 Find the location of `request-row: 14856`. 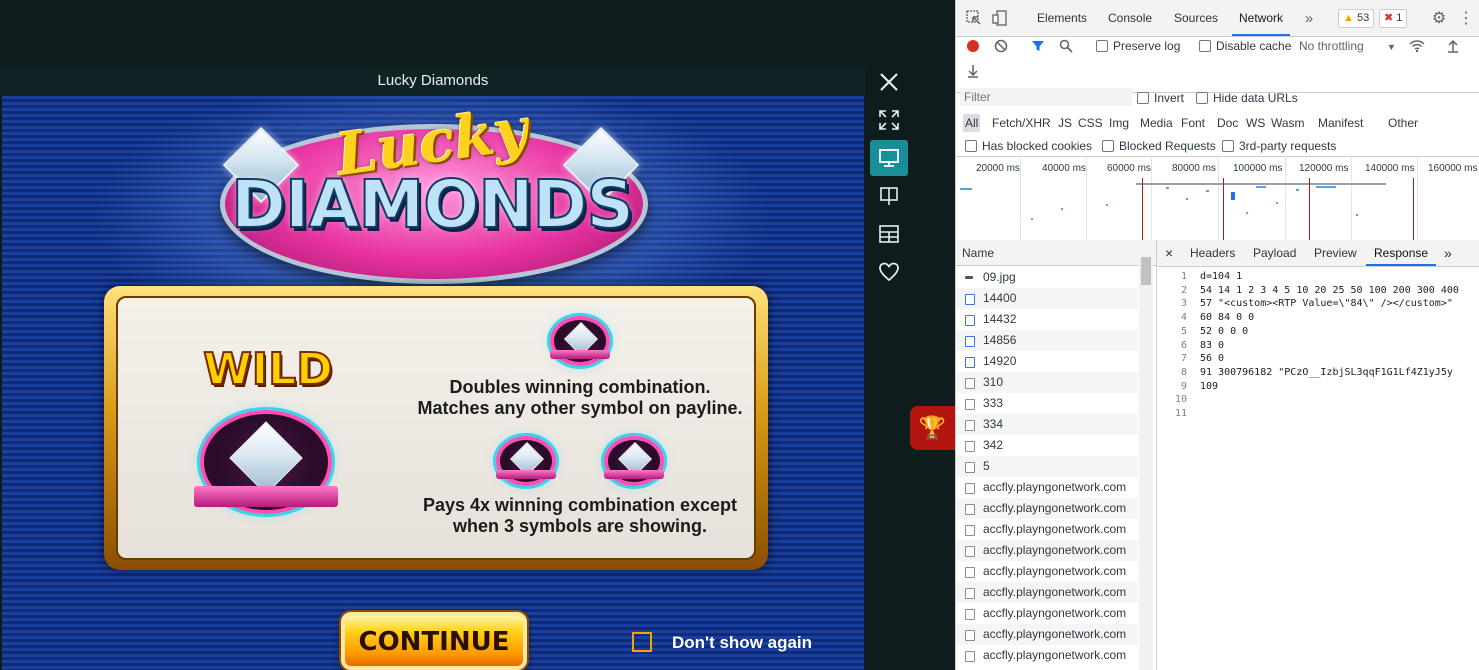

request-row: 14856 is located at coordinates (1047, 340).